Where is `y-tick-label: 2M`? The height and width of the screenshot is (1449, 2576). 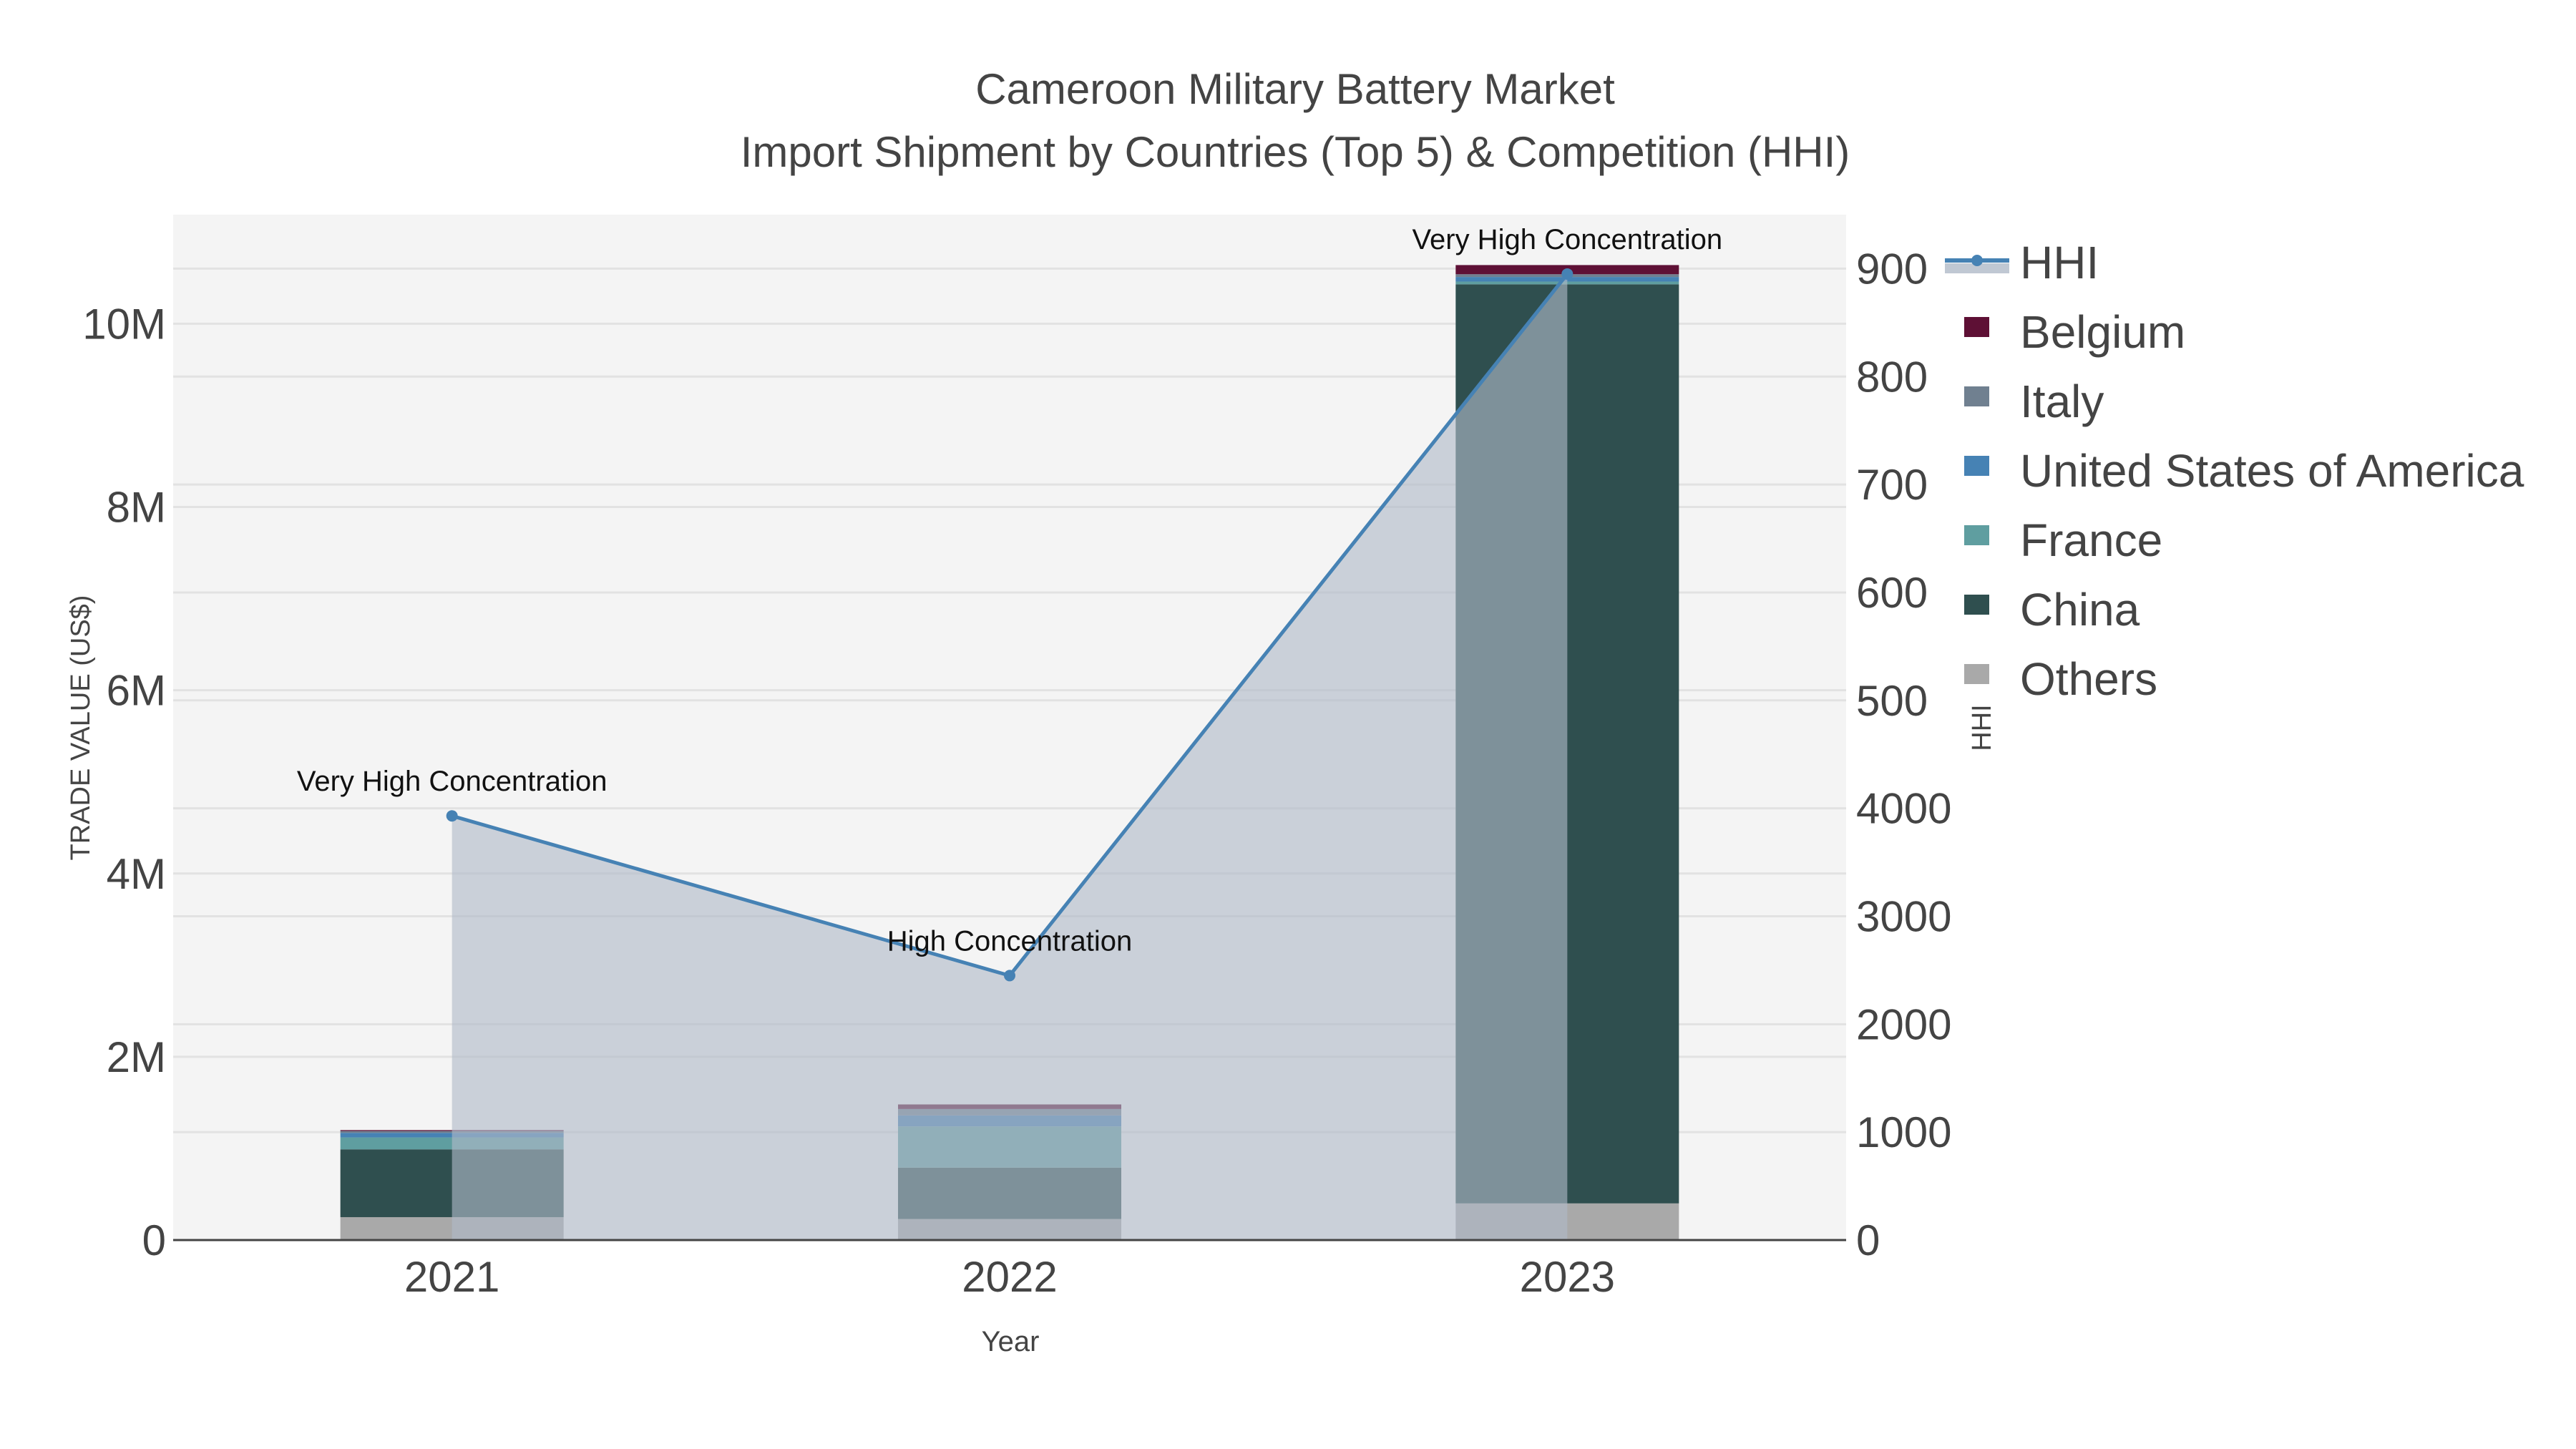
y-tick-label: 2M is located at coordinates (136, 1057).